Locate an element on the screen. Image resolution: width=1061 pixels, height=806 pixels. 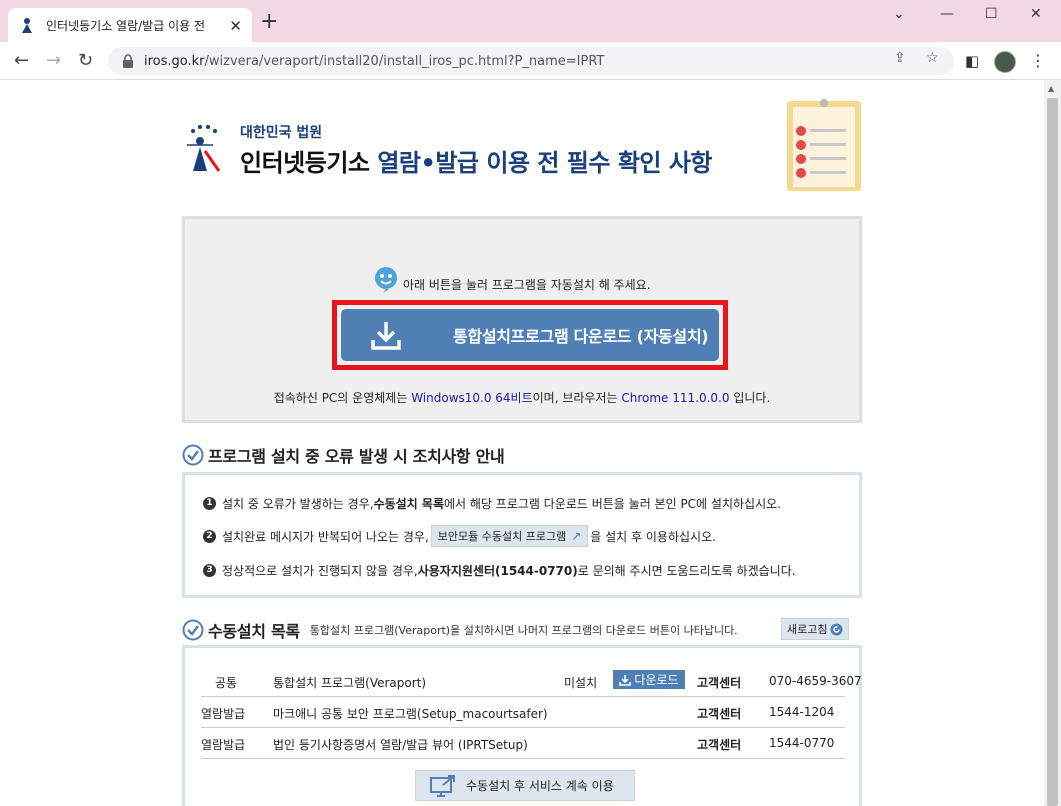
lock-icon is located at coordinates (128, 61).